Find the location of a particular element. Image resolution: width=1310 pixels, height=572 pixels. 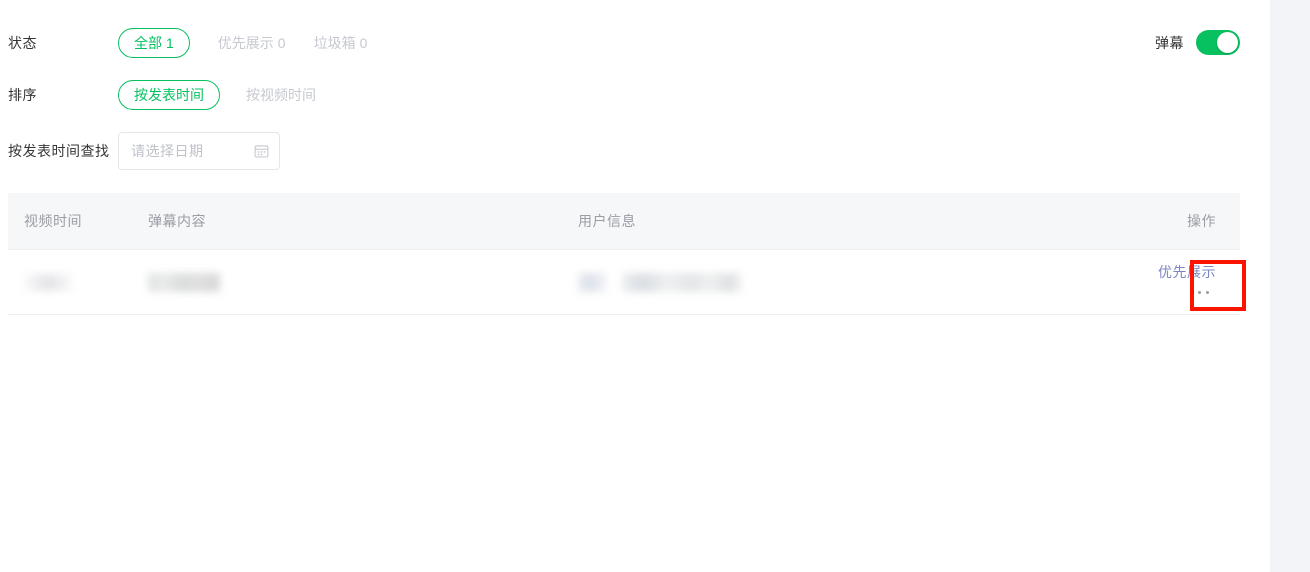

calendar-icon is located at coordinates (261, 151).